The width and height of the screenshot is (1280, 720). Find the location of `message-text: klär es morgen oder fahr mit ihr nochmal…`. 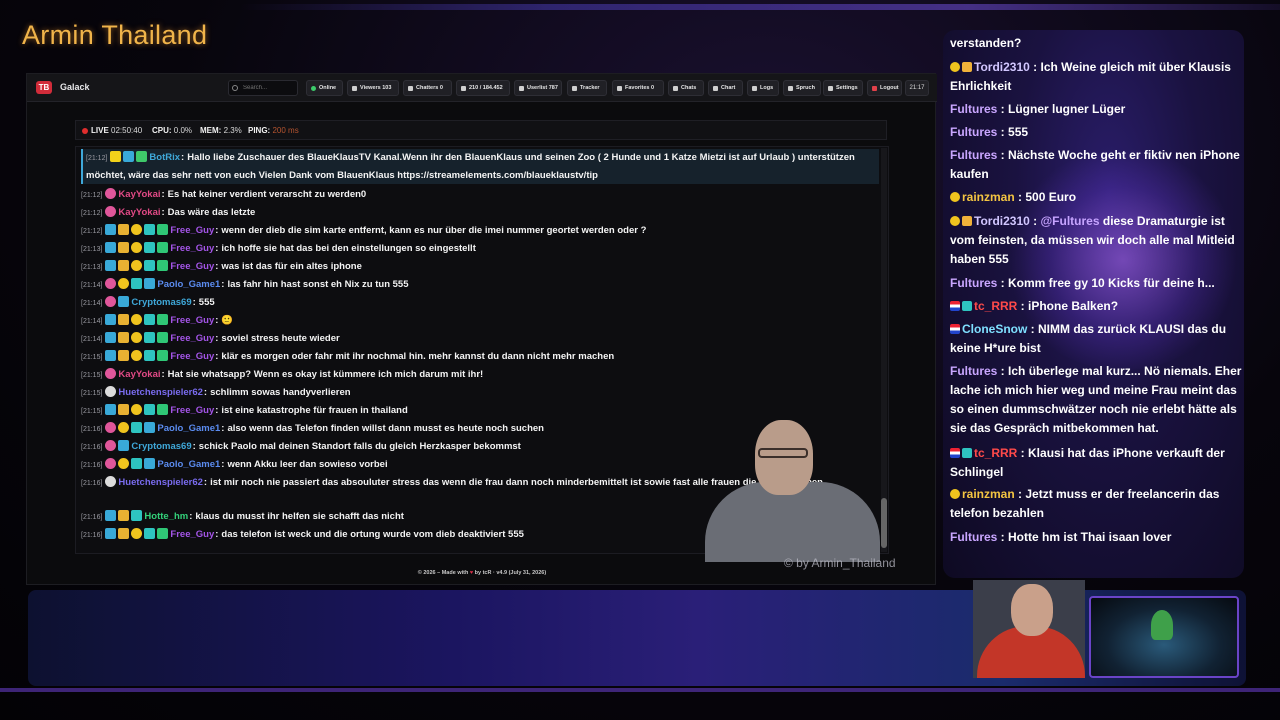

message-text: klär es morgen oder fahr mit ihr nochmal… is located at coordinates (418, 356).